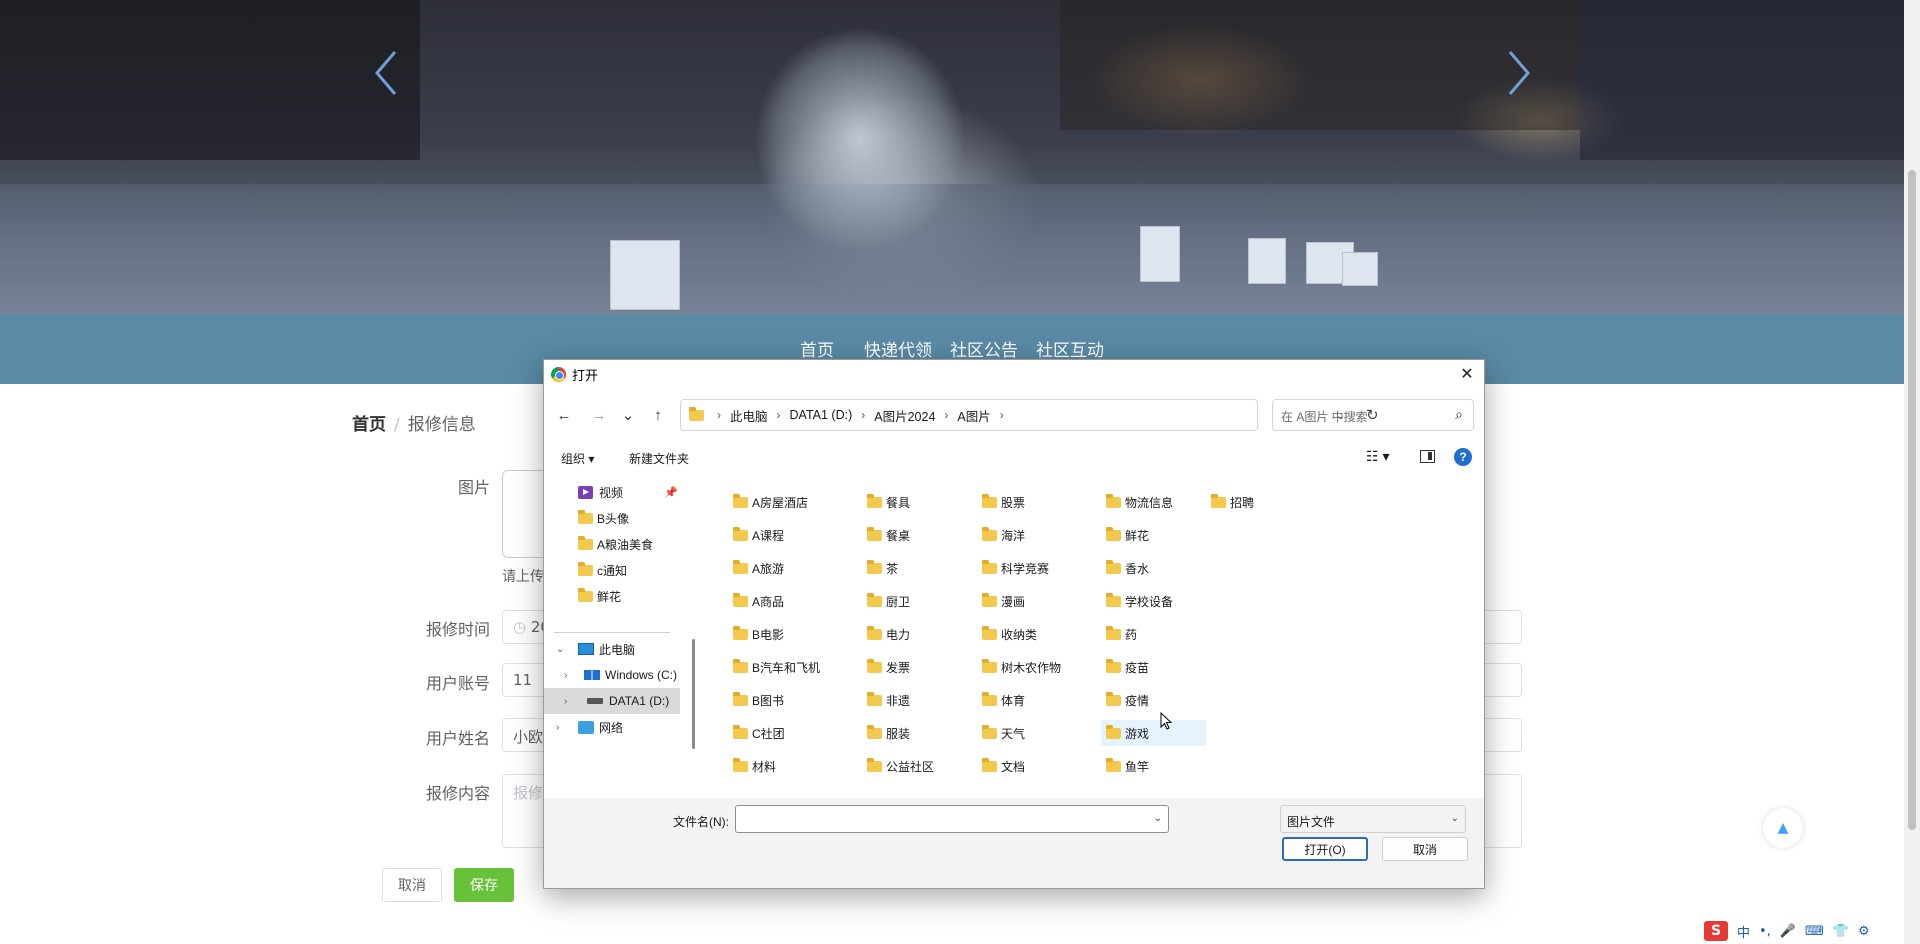  I want to click on folder-item: 茶, so click(917, 568).